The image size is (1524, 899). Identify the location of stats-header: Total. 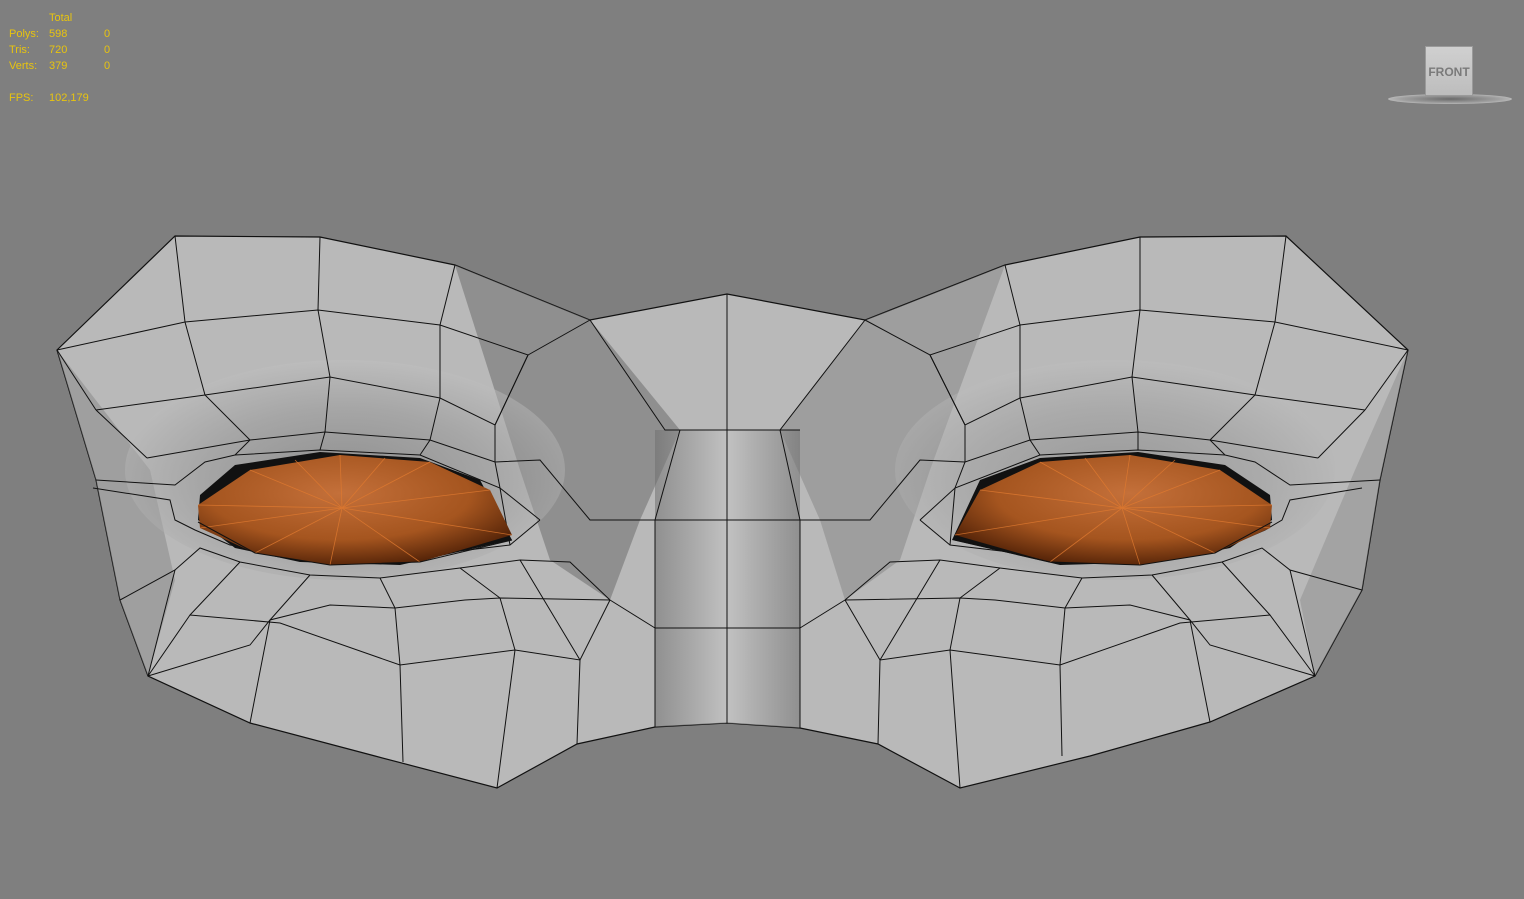
(61, 18).